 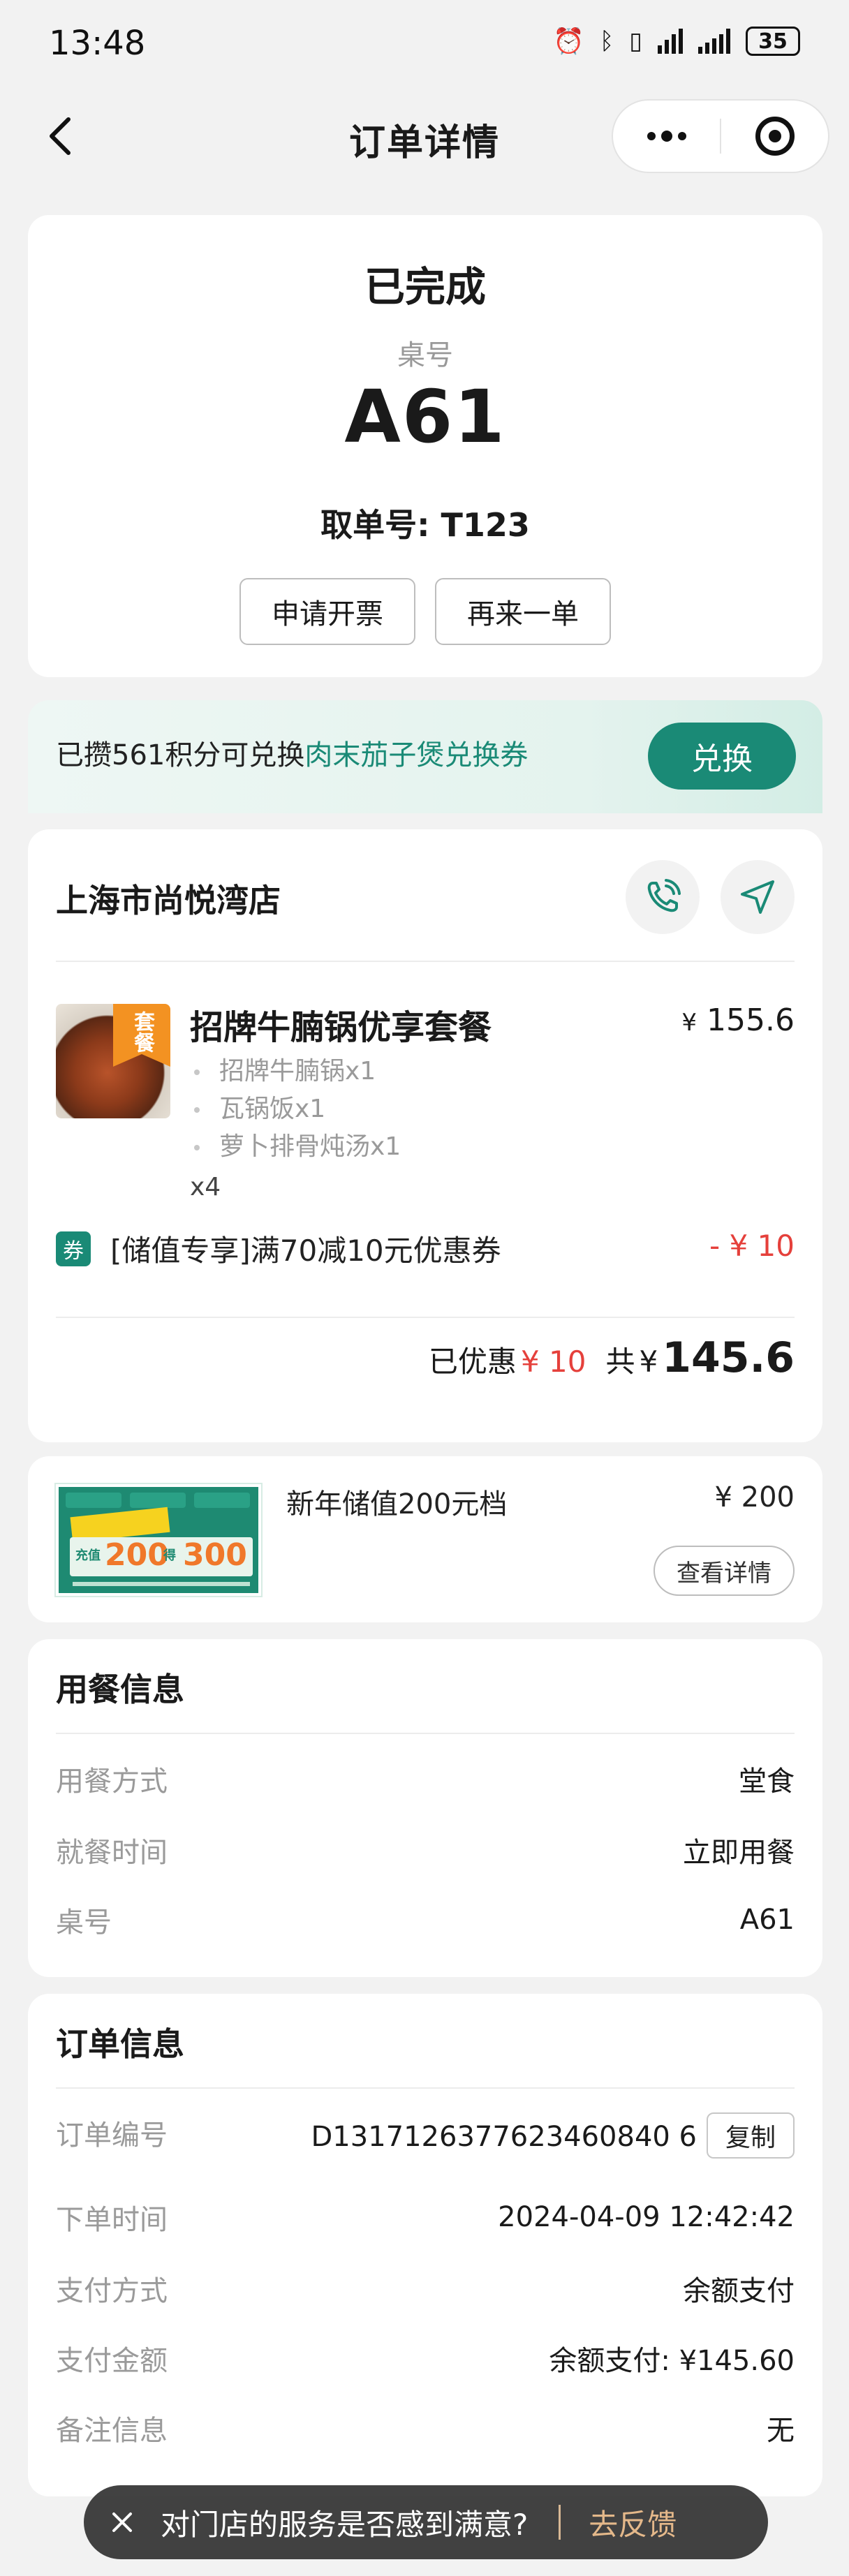 I want to click on recharge-name: 新年储值200元档, so click(x=397, y=1504).